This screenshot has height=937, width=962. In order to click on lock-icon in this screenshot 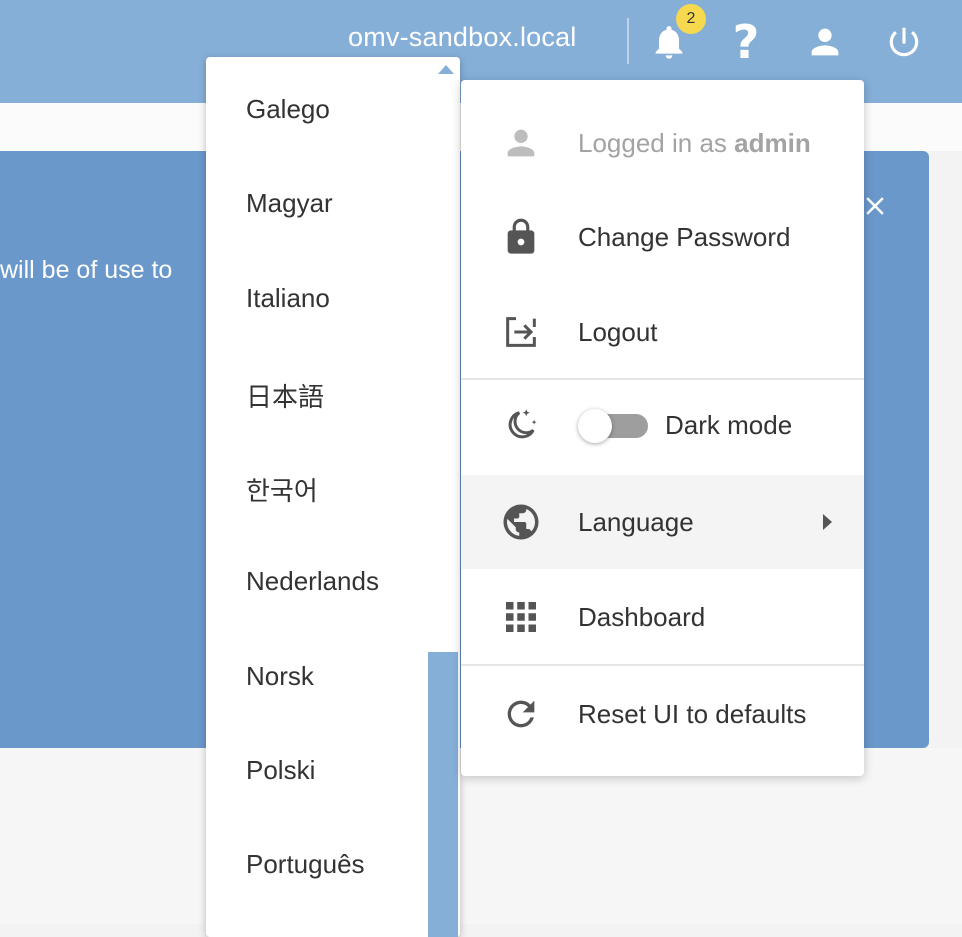, I will do `click(521, 237)`.